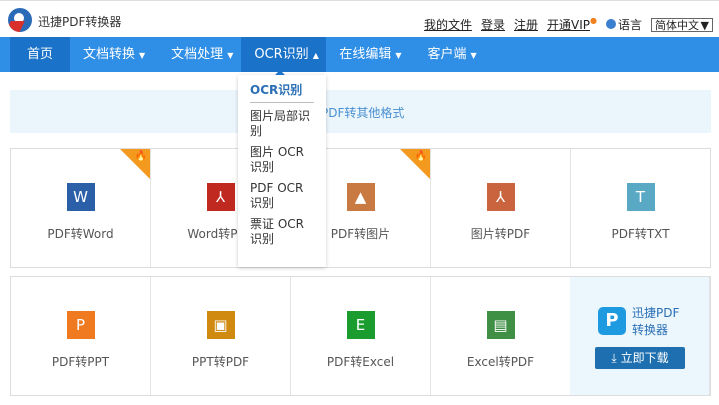  Describe the element at coordinates (80, 325) in the screenshot. I see `file-type-icon: P` at that location.